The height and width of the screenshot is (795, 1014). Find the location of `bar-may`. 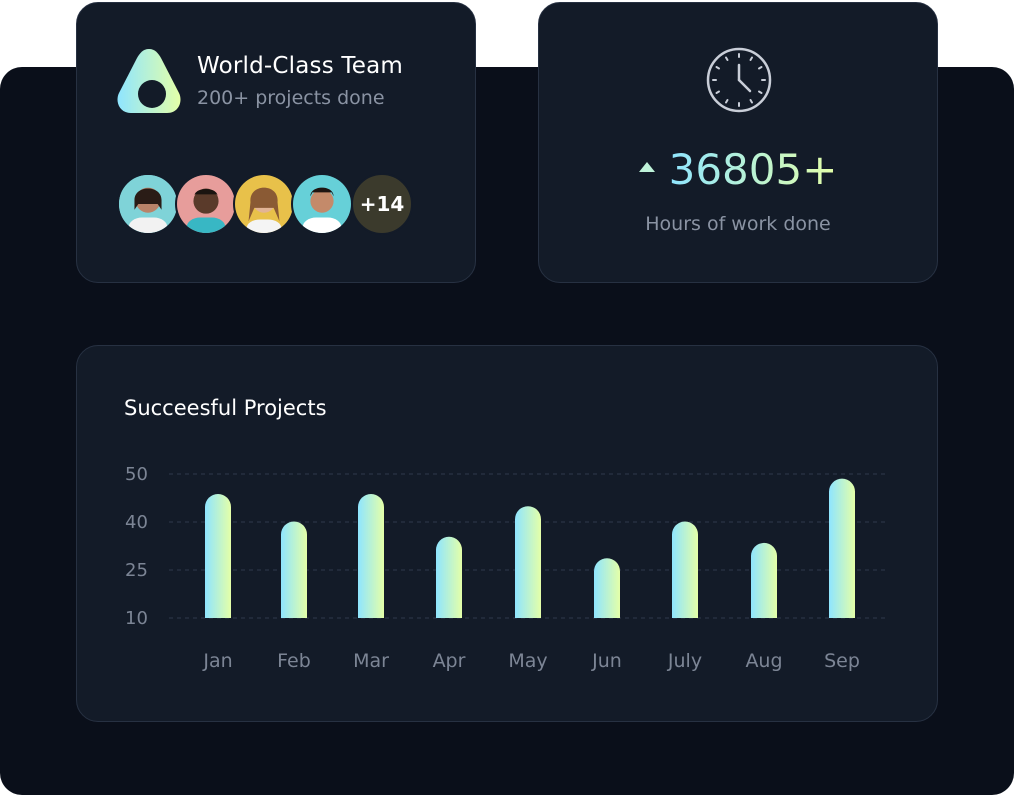

bar-may is located at coordinates (528, 562).